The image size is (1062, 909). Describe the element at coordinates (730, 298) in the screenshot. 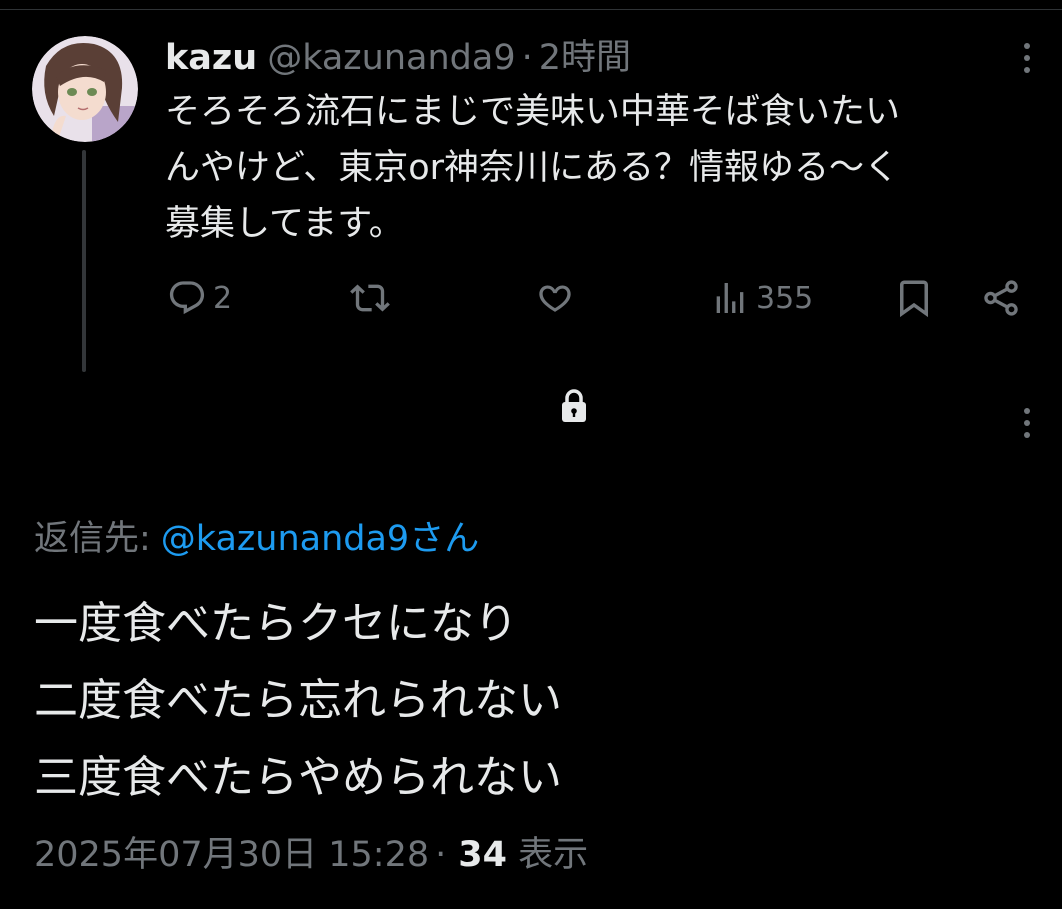

I see `analytics-icon` at that location.